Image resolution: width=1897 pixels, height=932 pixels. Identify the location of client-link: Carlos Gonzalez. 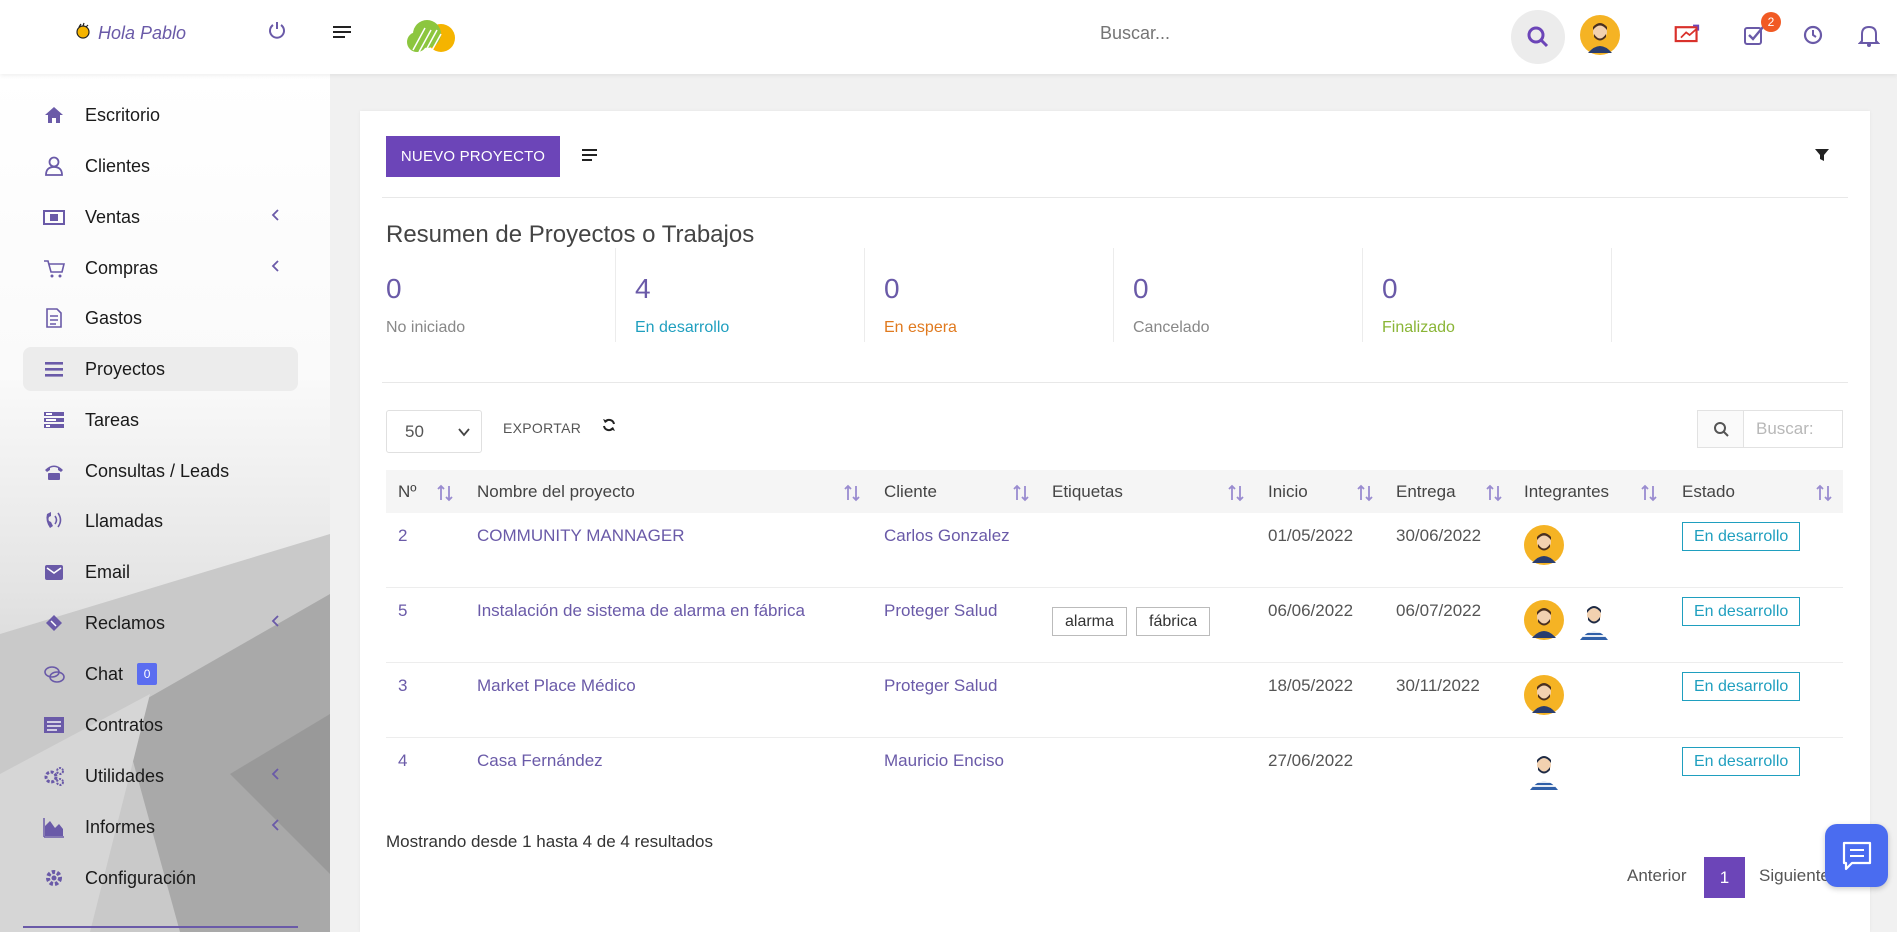
(947, 536).